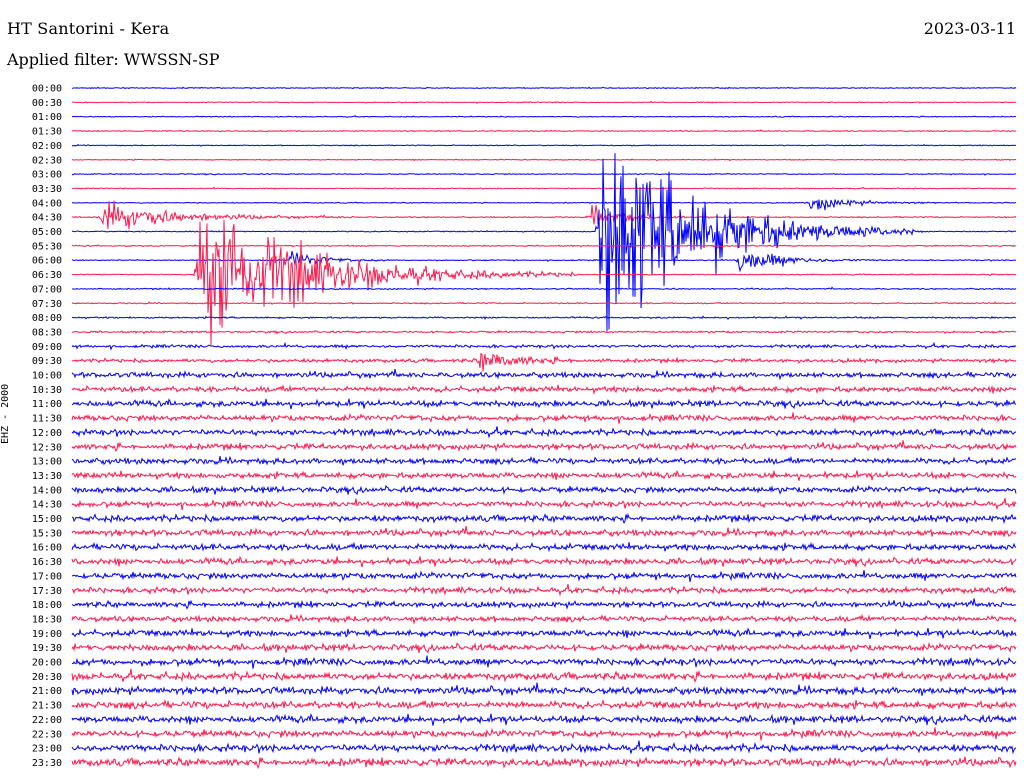 The width and height of the screenshot is (1024, 780). I want to click on row-time-label: 16:30, so click(47, 562).